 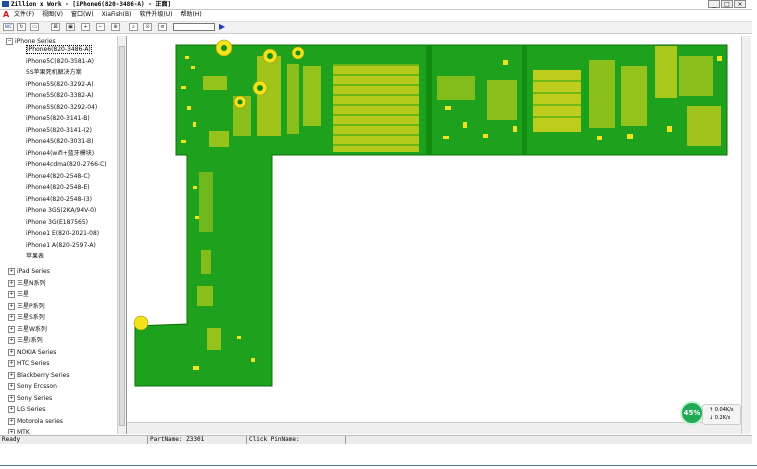 I want to click on tree-item: 苹果表, so click(x=35, y=256).